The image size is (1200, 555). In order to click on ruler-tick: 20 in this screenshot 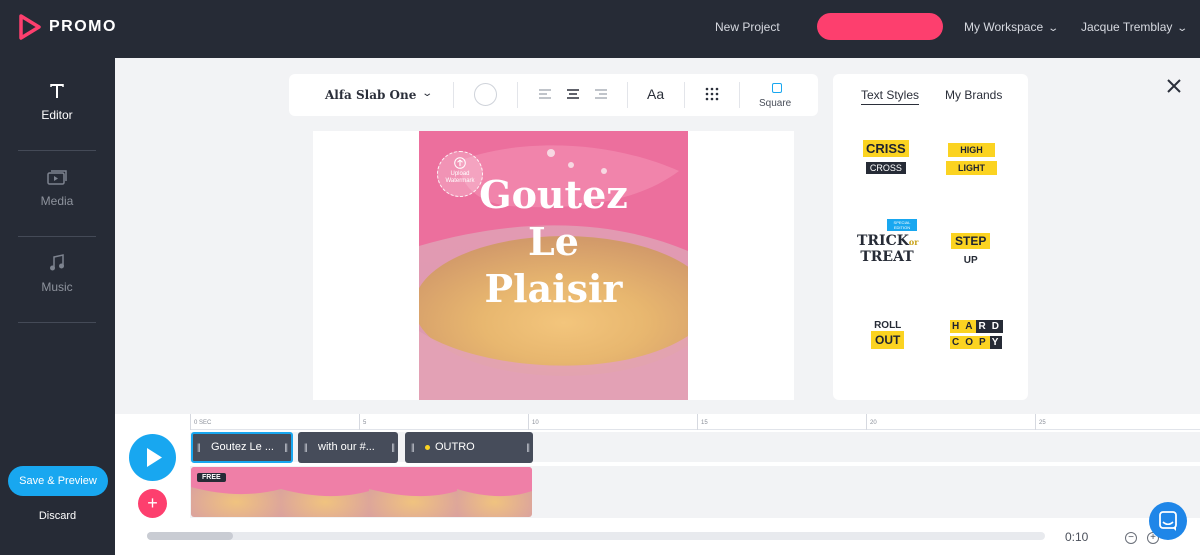, I will do `click(871, 422)`.